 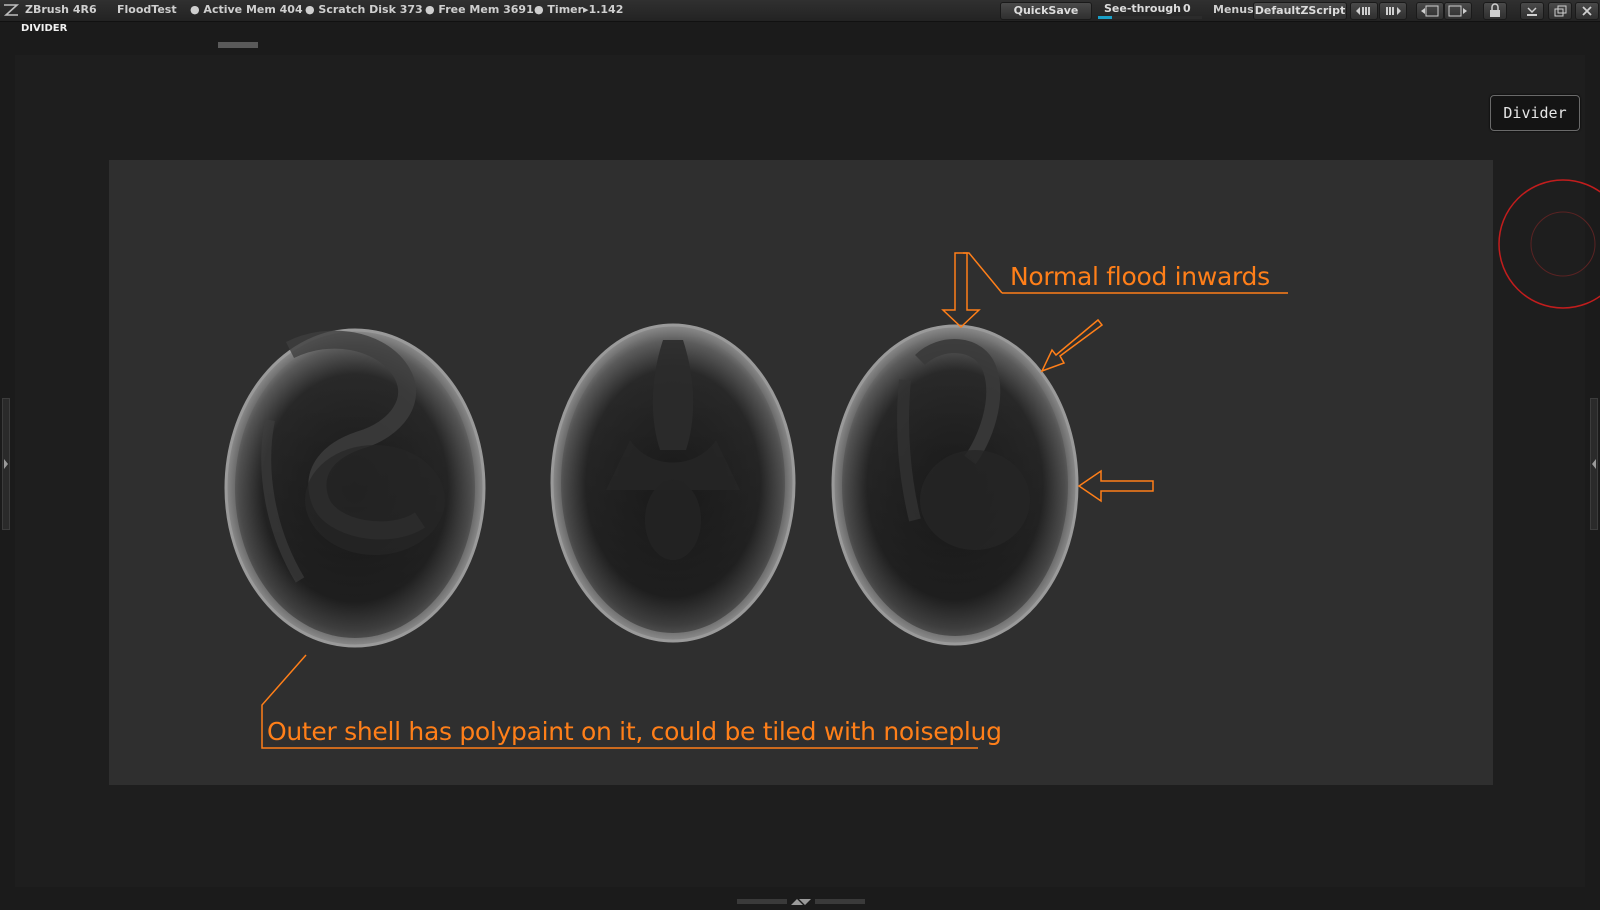 I want to click on layout-prev-icon, so click(x=1364, y=11).